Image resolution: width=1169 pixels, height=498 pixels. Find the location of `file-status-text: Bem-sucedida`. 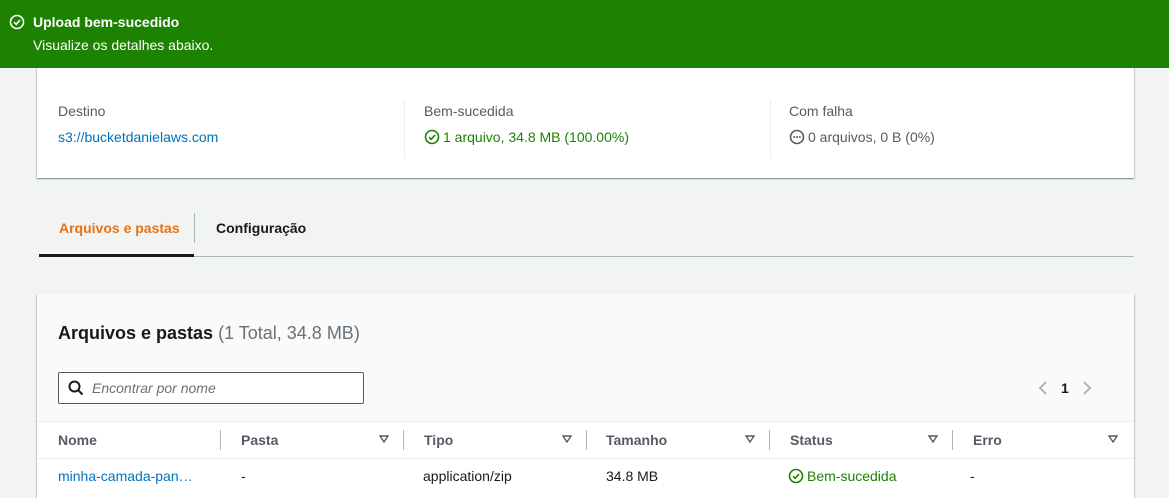

file-status-text: Bem-sucedida is located at coordinates (852, 476).